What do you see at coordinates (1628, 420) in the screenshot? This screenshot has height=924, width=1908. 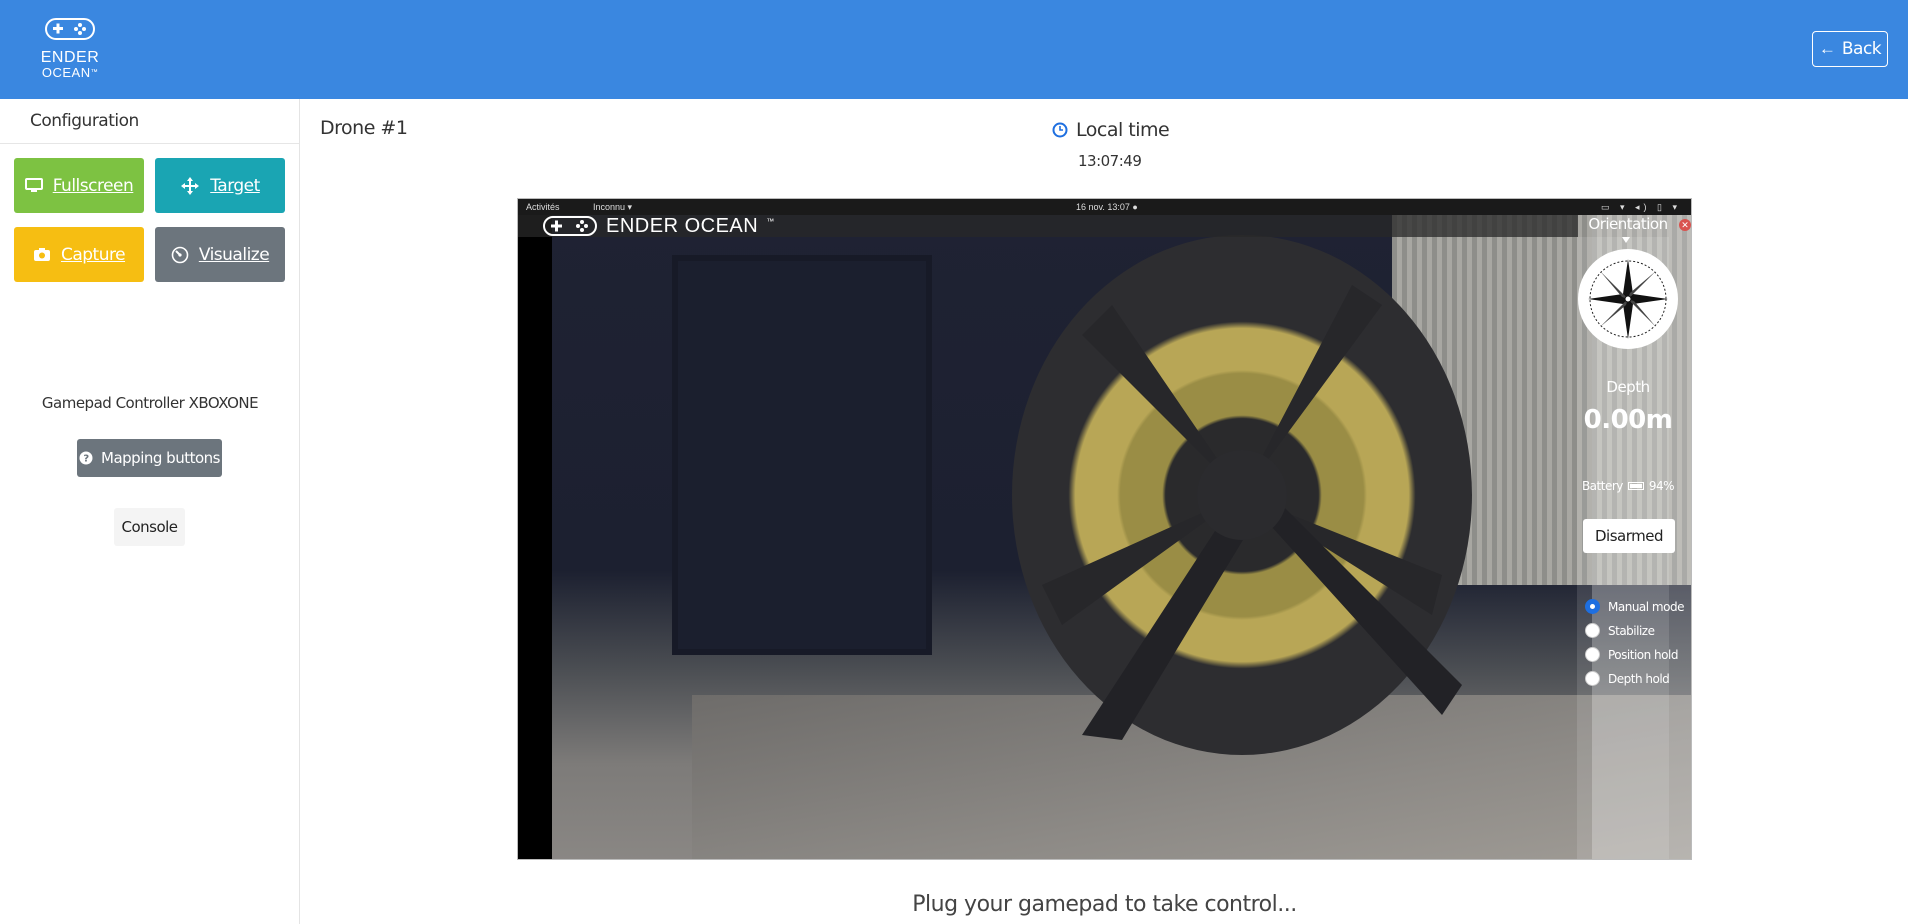 I see `depth-value: 0.00m` at bounding box center [1628, 420].